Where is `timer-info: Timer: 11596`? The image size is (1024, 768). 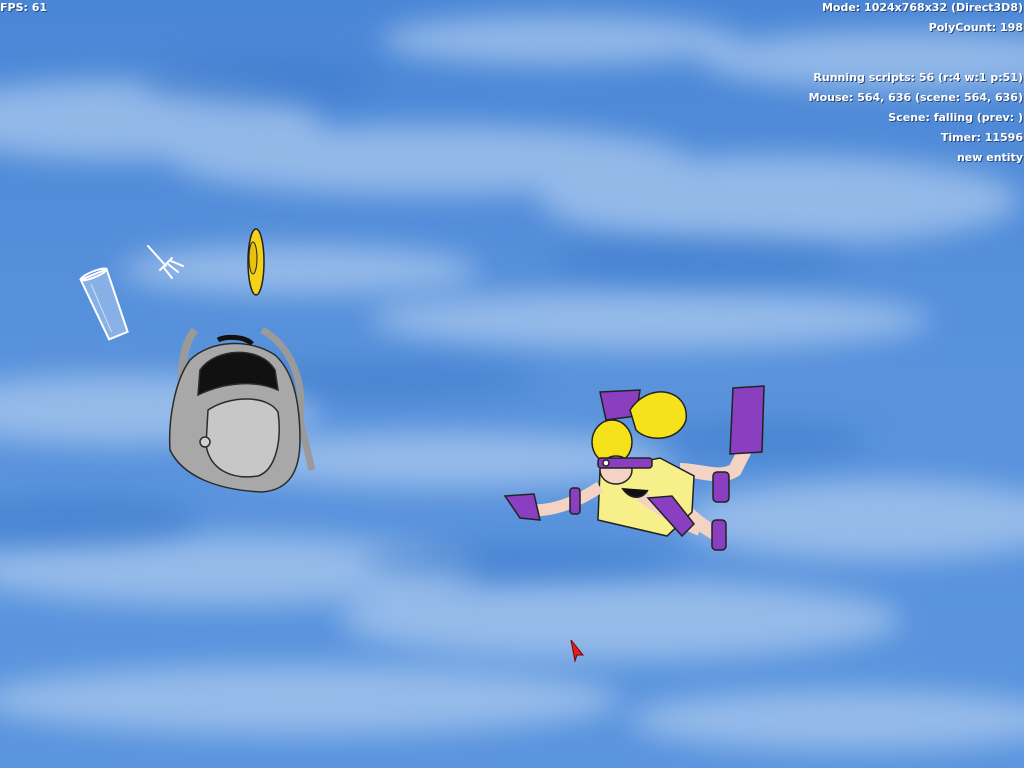 timer-info: Timer: 11596 is located at coordinates (981, 137).